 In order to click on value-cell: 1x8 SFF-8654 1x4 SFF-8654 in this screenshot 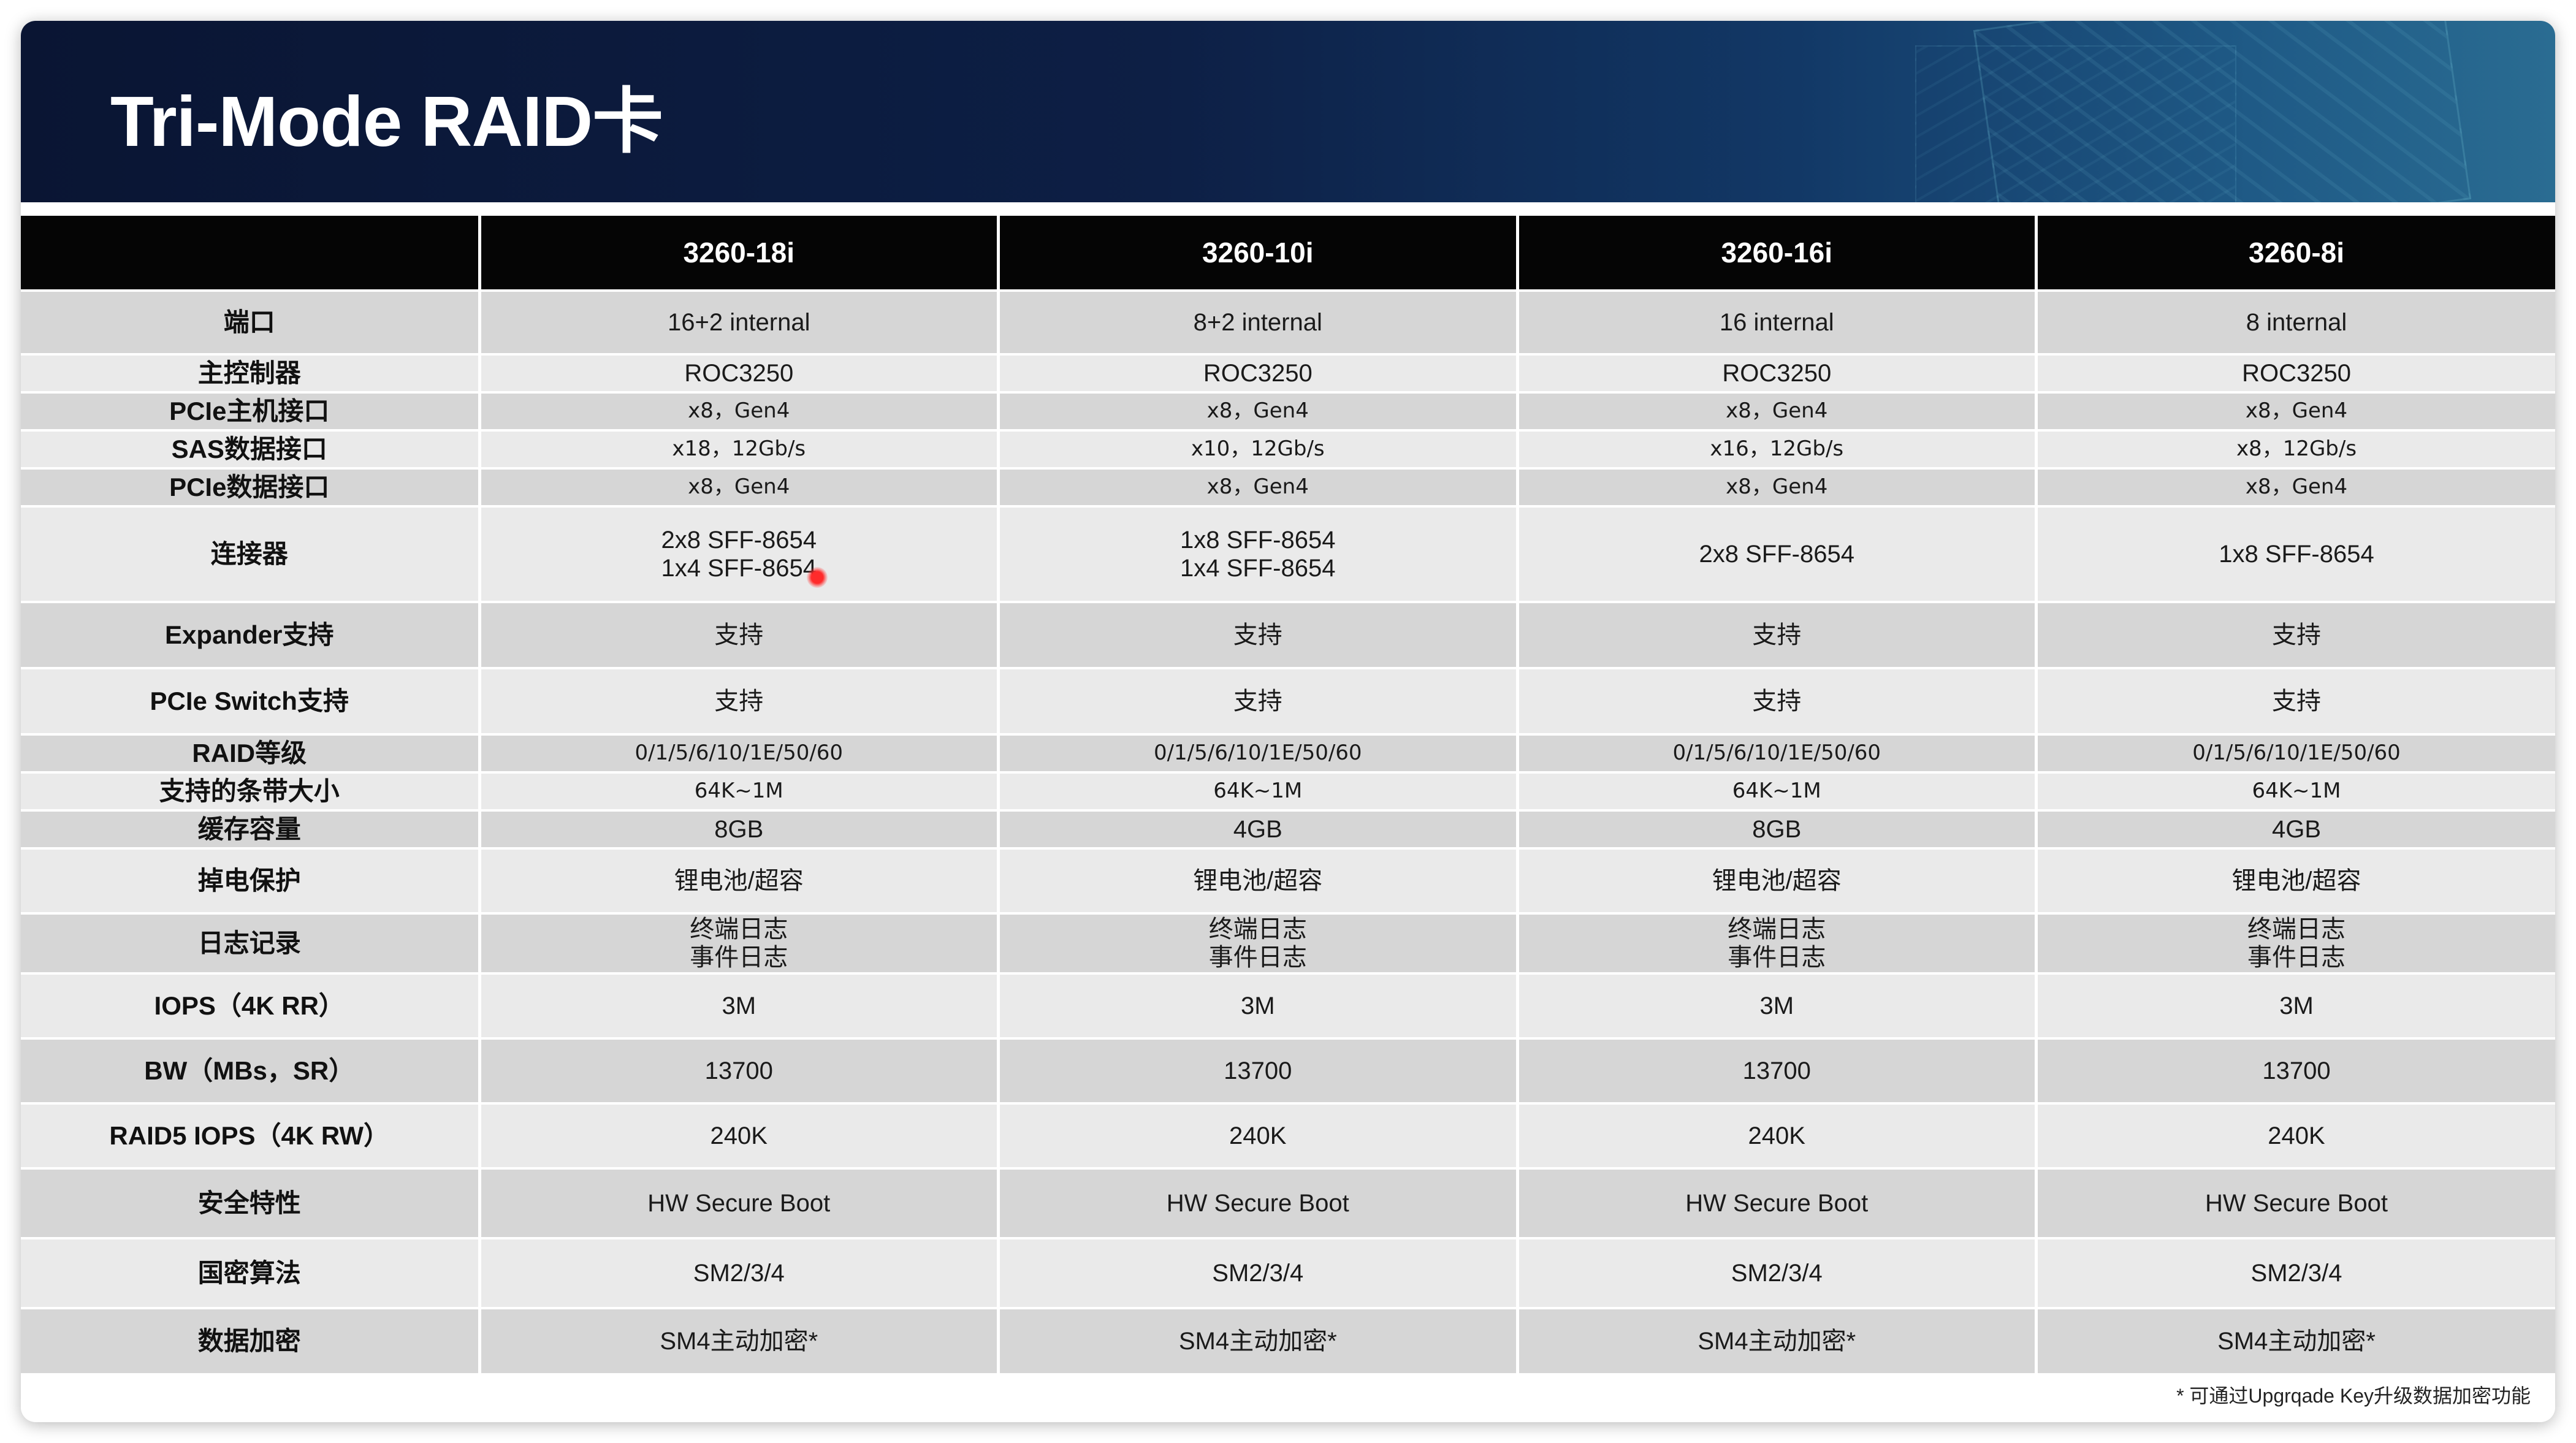, I will do `click(1258, 553)`.